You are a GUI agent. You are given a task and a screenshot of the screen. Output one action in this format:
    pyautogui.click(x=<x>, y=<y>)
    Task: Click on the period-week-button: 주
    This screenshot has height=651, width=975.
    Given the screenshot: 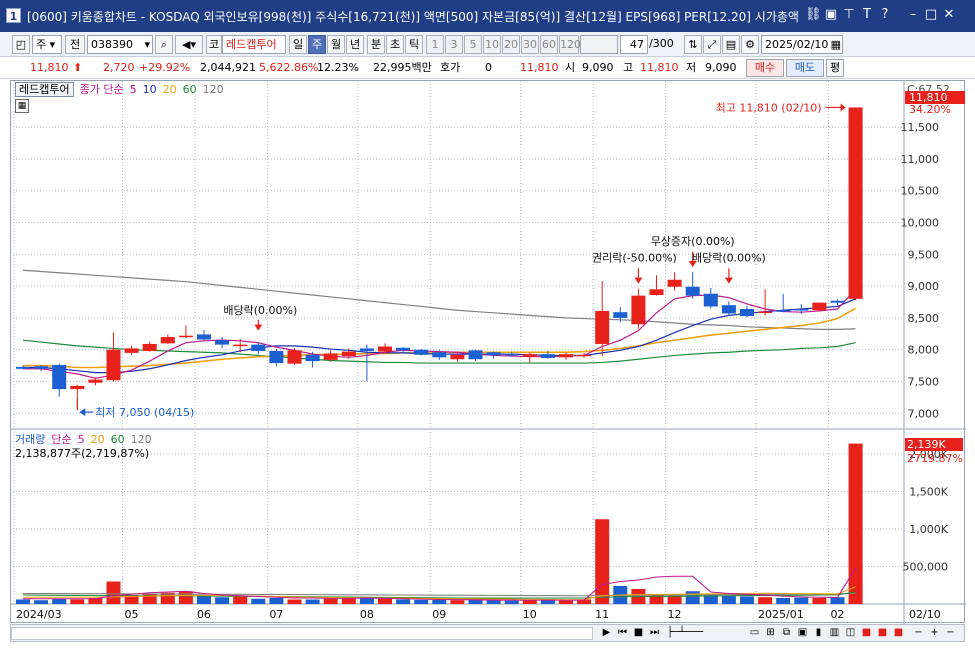 What is the action you would take?
    pyautogui.click(x=317, y=44)
    